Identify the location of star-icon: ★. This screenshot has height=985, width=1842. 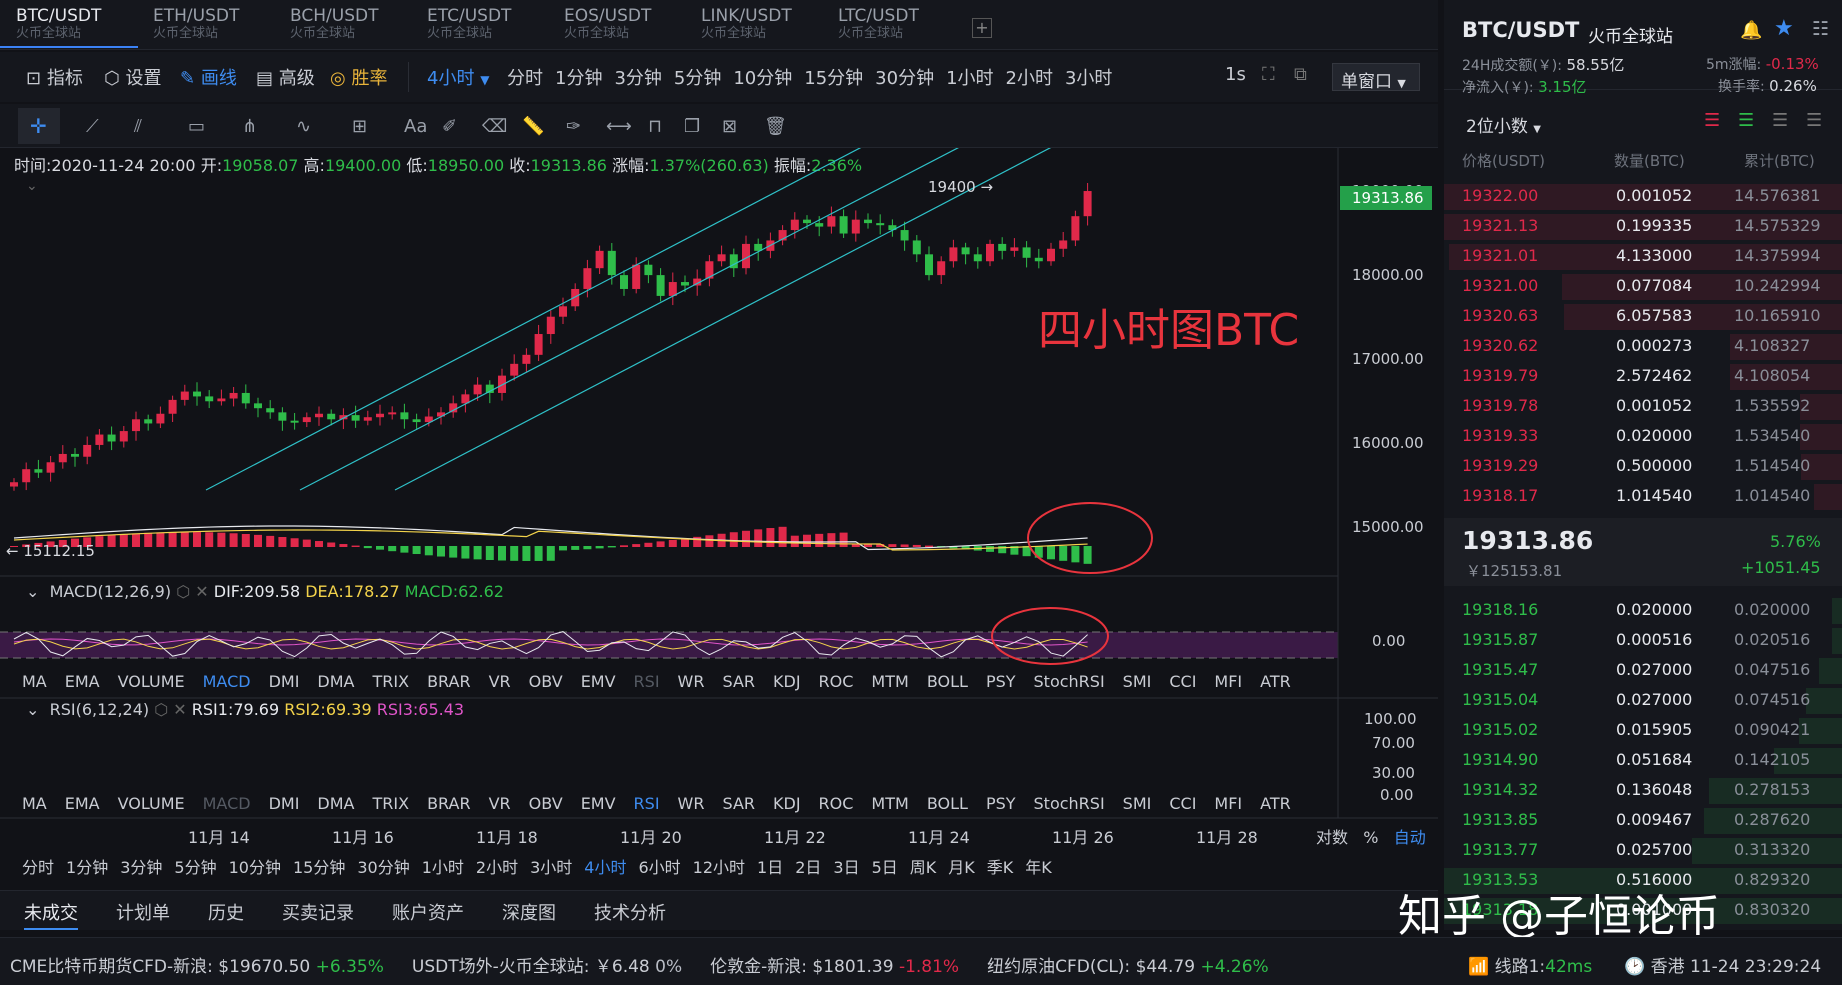
(1784, 28).